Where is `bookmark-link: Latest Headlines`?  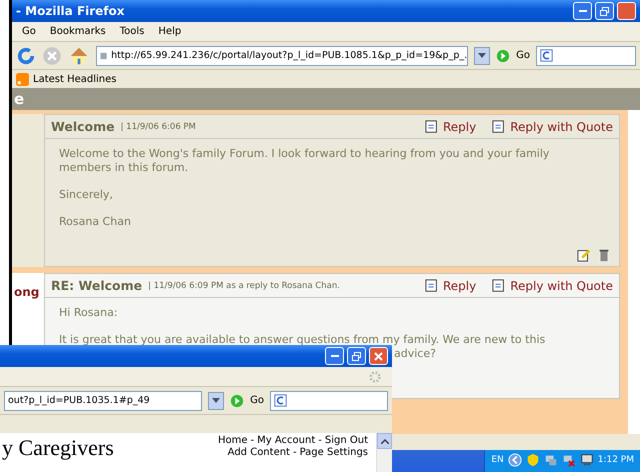
bookmark-link: Latest Headlines is located at coordinates (74, 79).